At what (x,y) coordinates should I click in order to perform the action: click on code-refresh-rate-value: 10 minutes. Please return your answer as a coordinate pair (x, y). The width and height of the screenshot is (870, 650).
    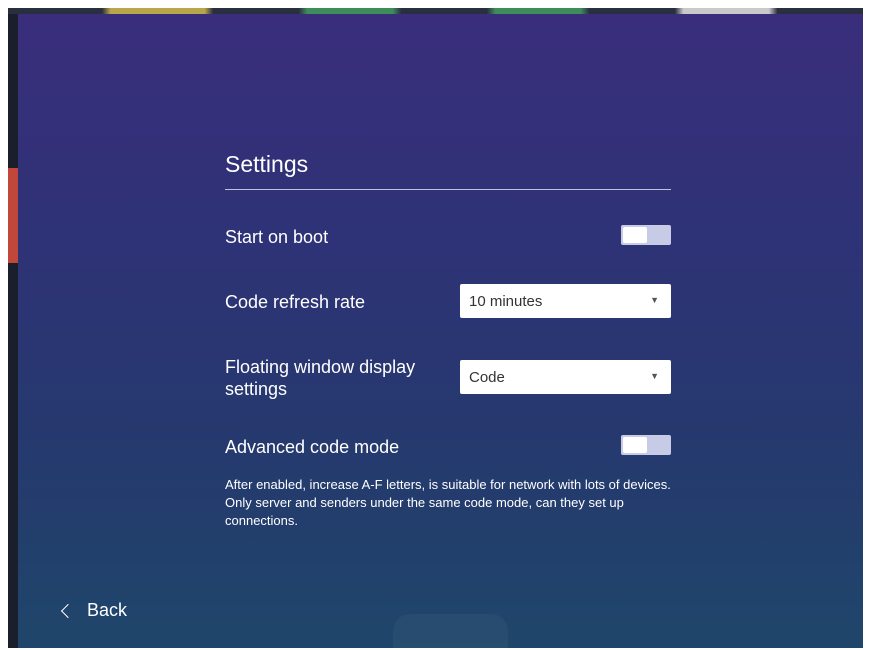
    Looking at the image, I should click on (506, 301).